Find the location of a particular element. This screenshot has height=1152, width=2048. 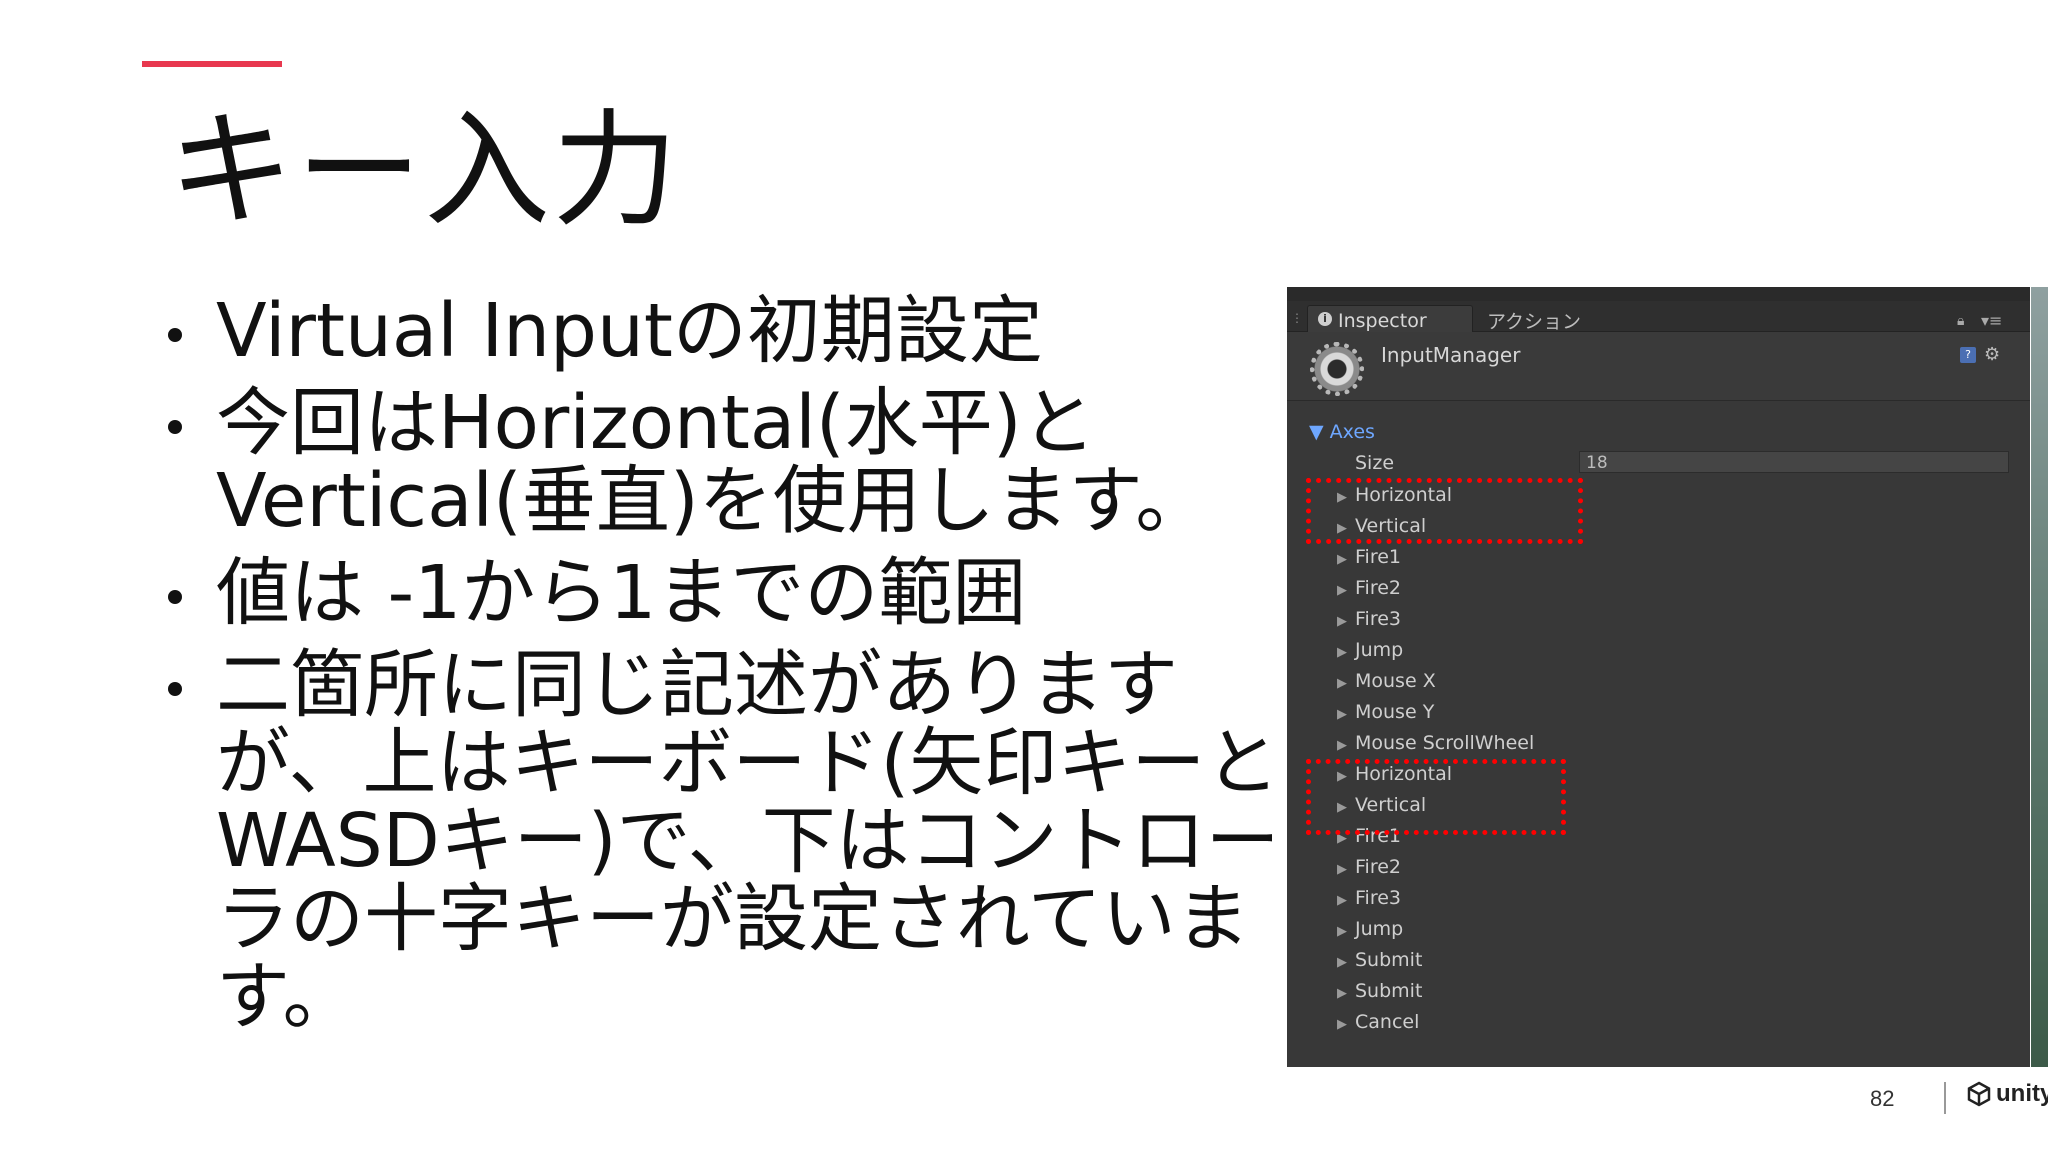

axis-item: ▶ Mouse ScrollWheel is located at coordinates (1435, 743).